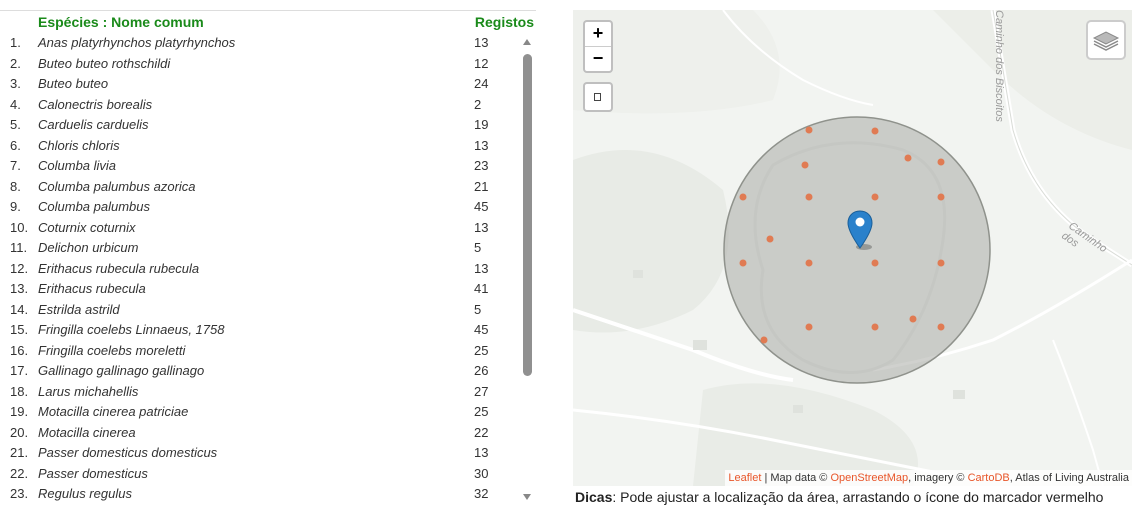 The width and height of the screenshot is (1132, 506). Describe the element at coordinates (260, 105) in the screenshot. I see `table-row: 4. Calonectris borealis 2` at that location.